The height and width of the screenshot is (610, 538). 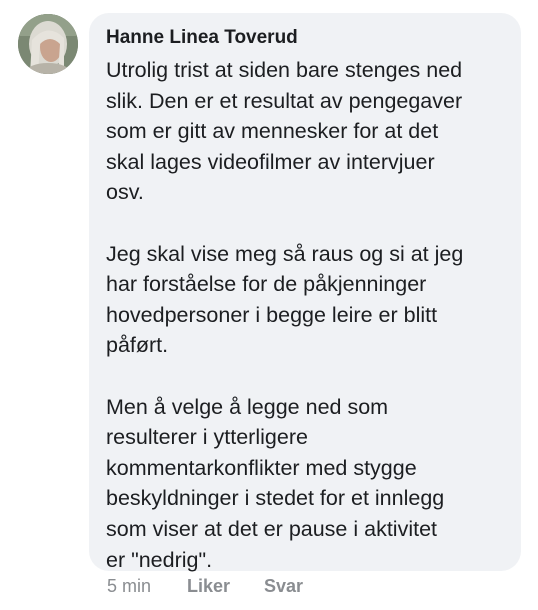 I want to click on comment-author: Hanne Linea Toverud, so click(x=202, y=38).